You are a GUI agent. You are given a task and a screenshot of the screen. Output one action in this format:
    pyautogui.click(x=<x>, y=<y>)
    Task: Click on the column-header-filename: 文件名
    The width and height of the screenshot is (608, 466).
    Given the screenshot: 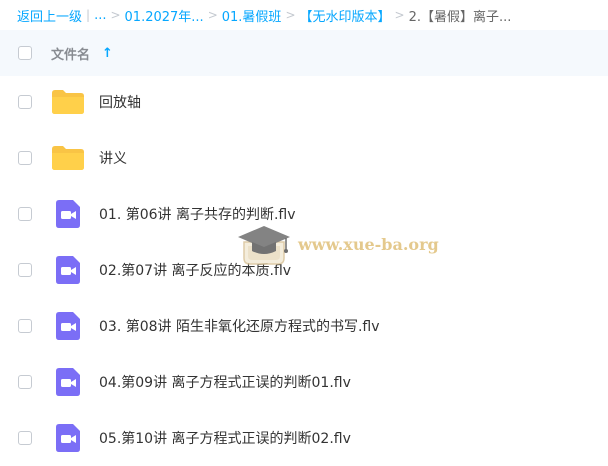 What is the action you would take?
    pyautogui.click(x=70, y=53)
    